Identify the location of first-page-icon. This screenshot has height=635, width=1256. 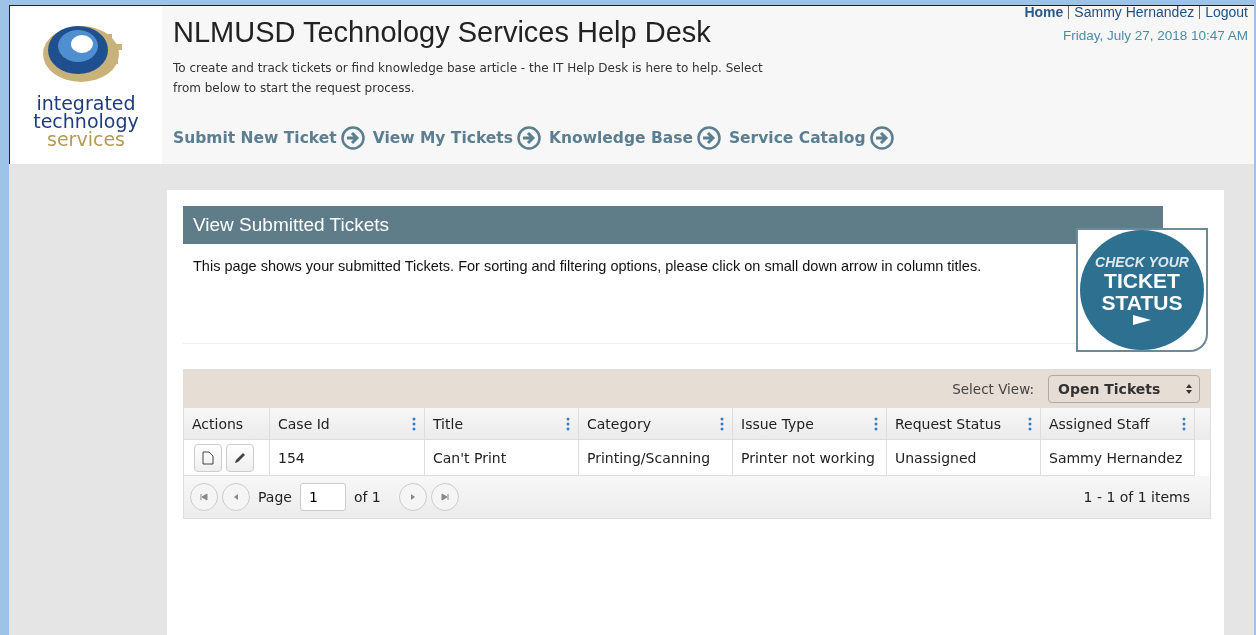
(204, 497).